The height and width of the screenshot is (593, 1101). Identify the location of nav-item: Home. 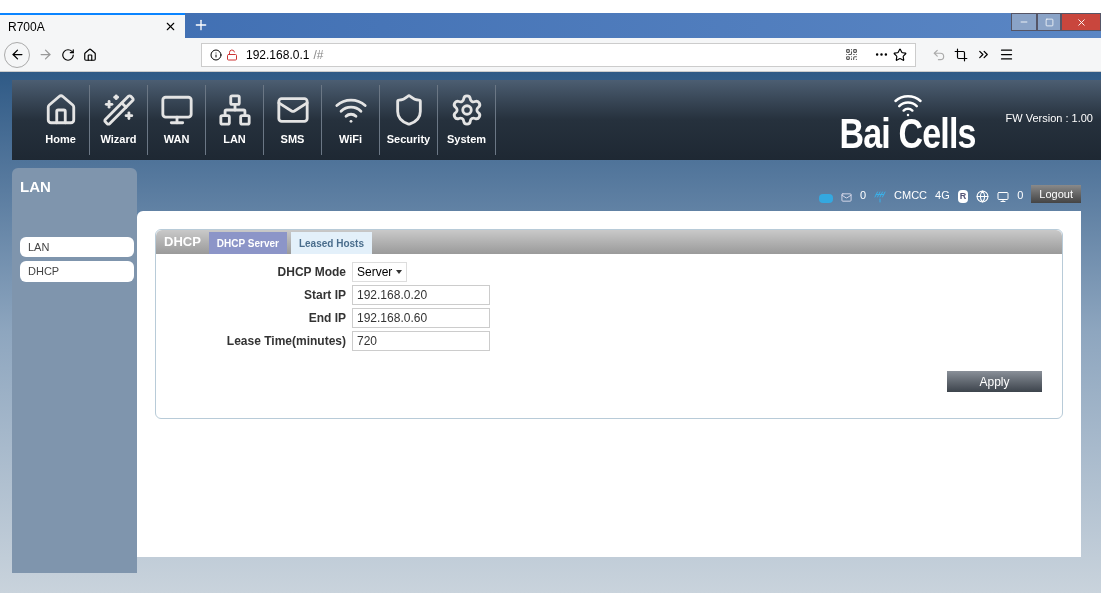
(61, 120).